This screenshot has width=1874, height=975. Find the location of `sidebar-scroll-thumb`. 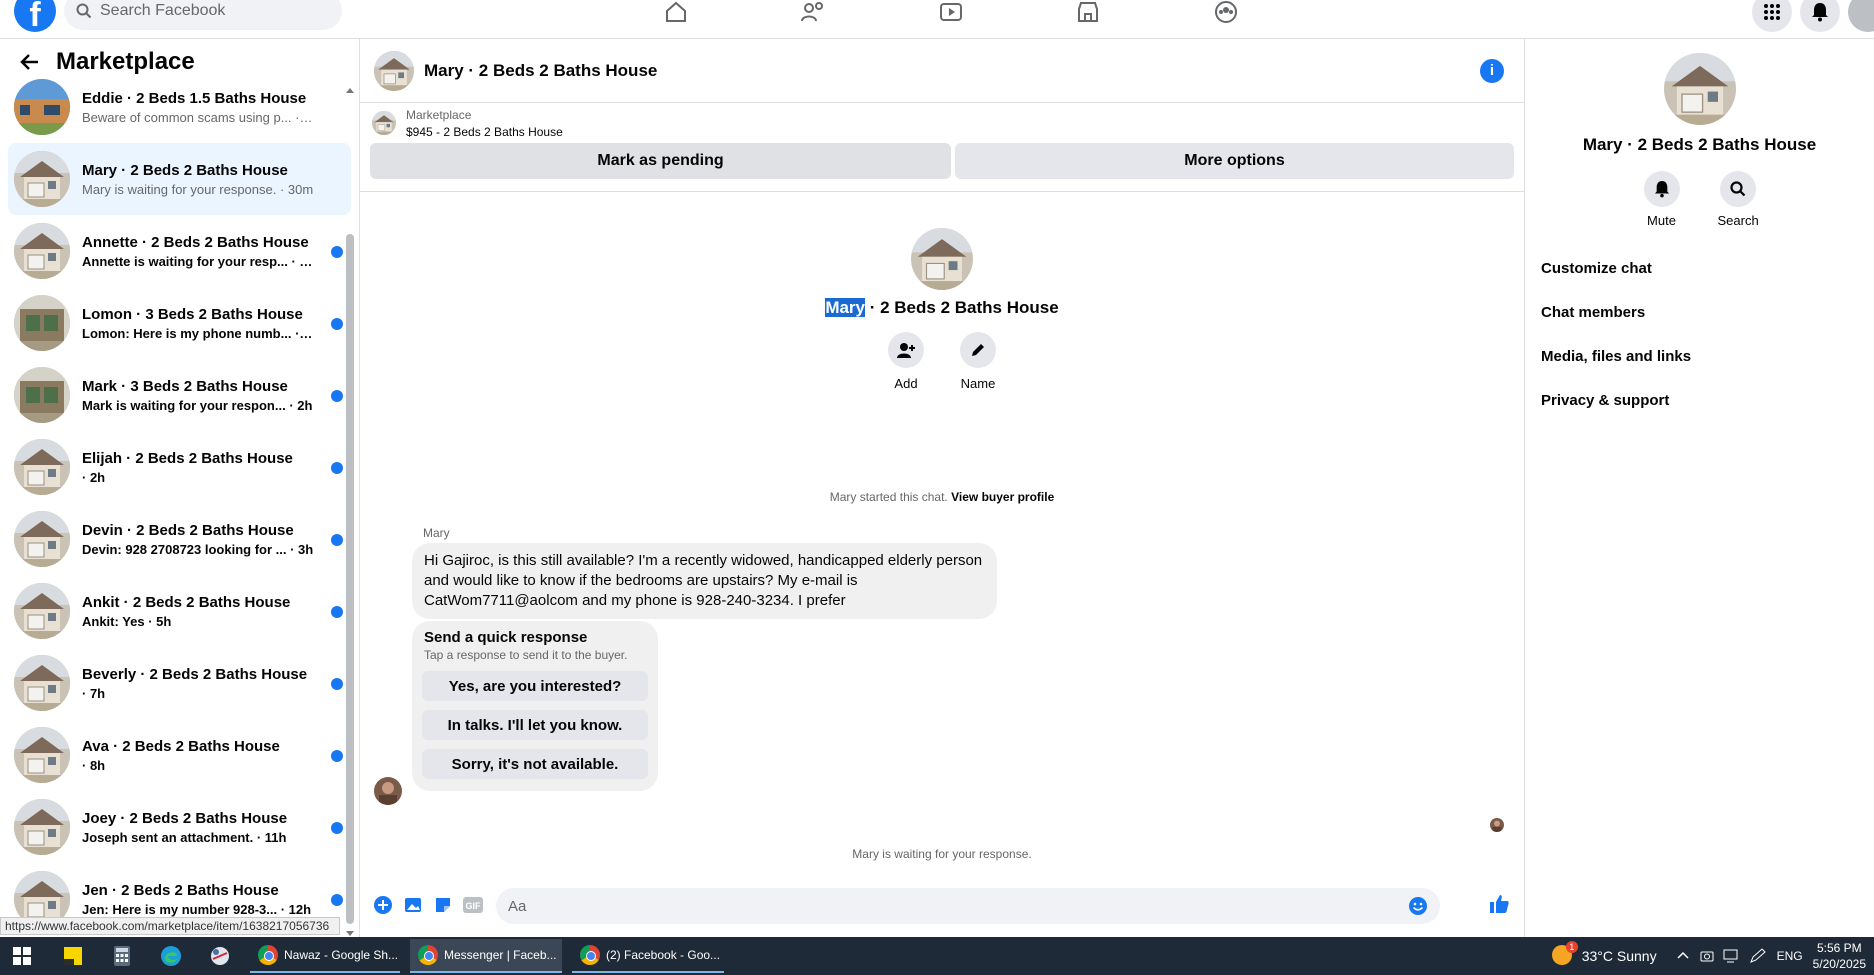

sidebar-scroll-thumb is located at coordinates (350, 579).